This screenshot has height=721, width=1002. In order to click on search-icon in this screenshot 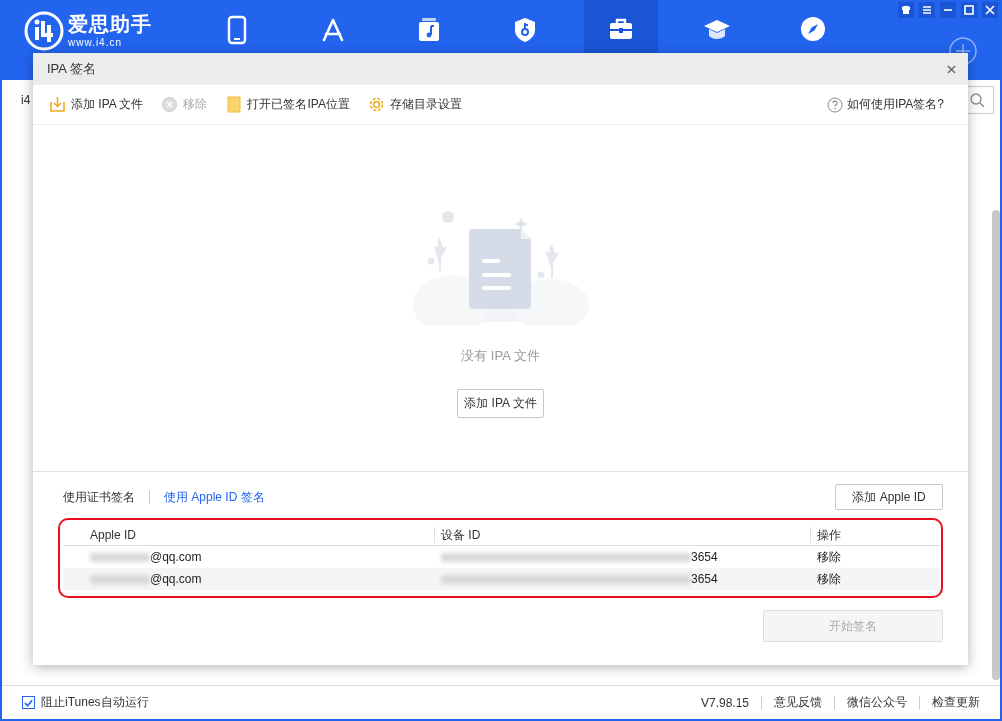, I will do `click(976, 100)`.